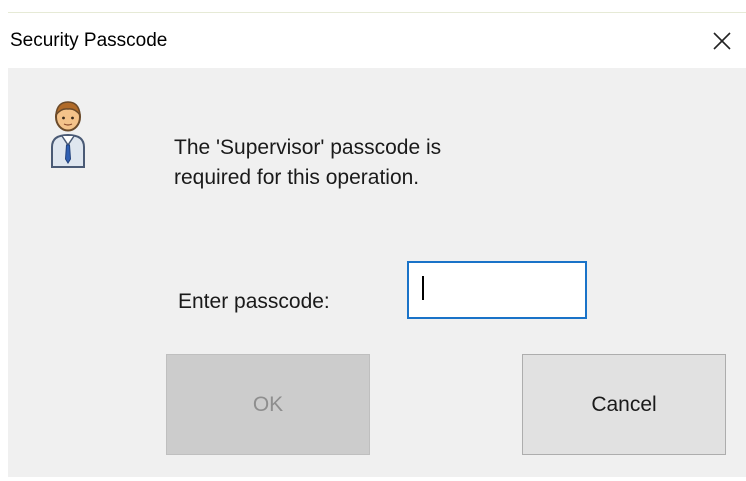 The width and height of the screenshot is (746, 481). I want to click on message-line-1: The 'Supervisor' passcode is, so click(308, 147).